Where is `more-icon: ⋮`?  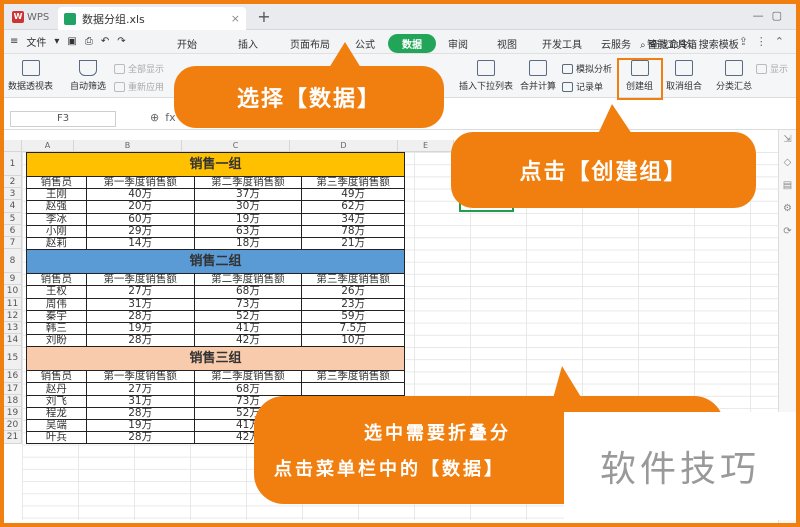 more-icon: ⋮ is located at coordinates (761, 41).